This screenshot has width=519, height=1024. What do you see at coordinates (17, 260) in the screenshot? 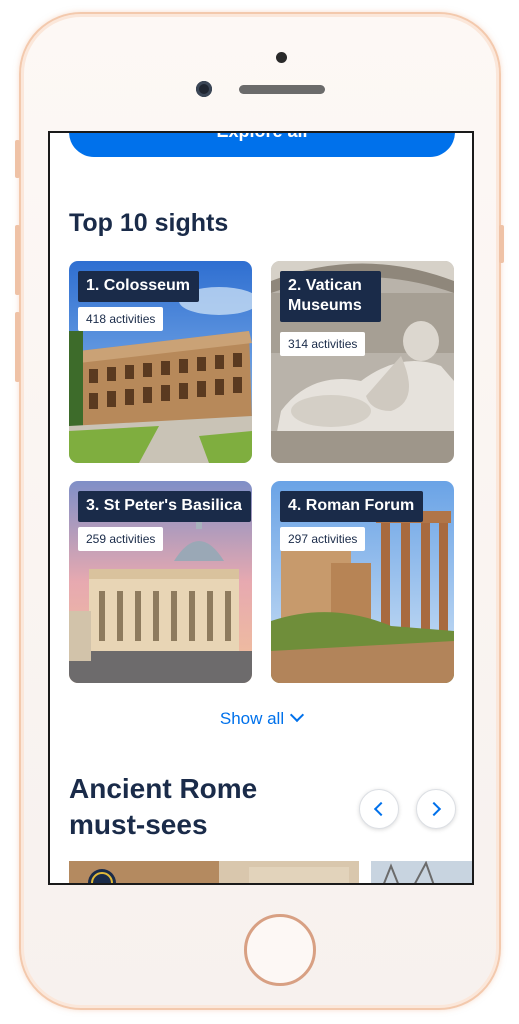
I see `volume-up-button` at bounding box center [17, 260].